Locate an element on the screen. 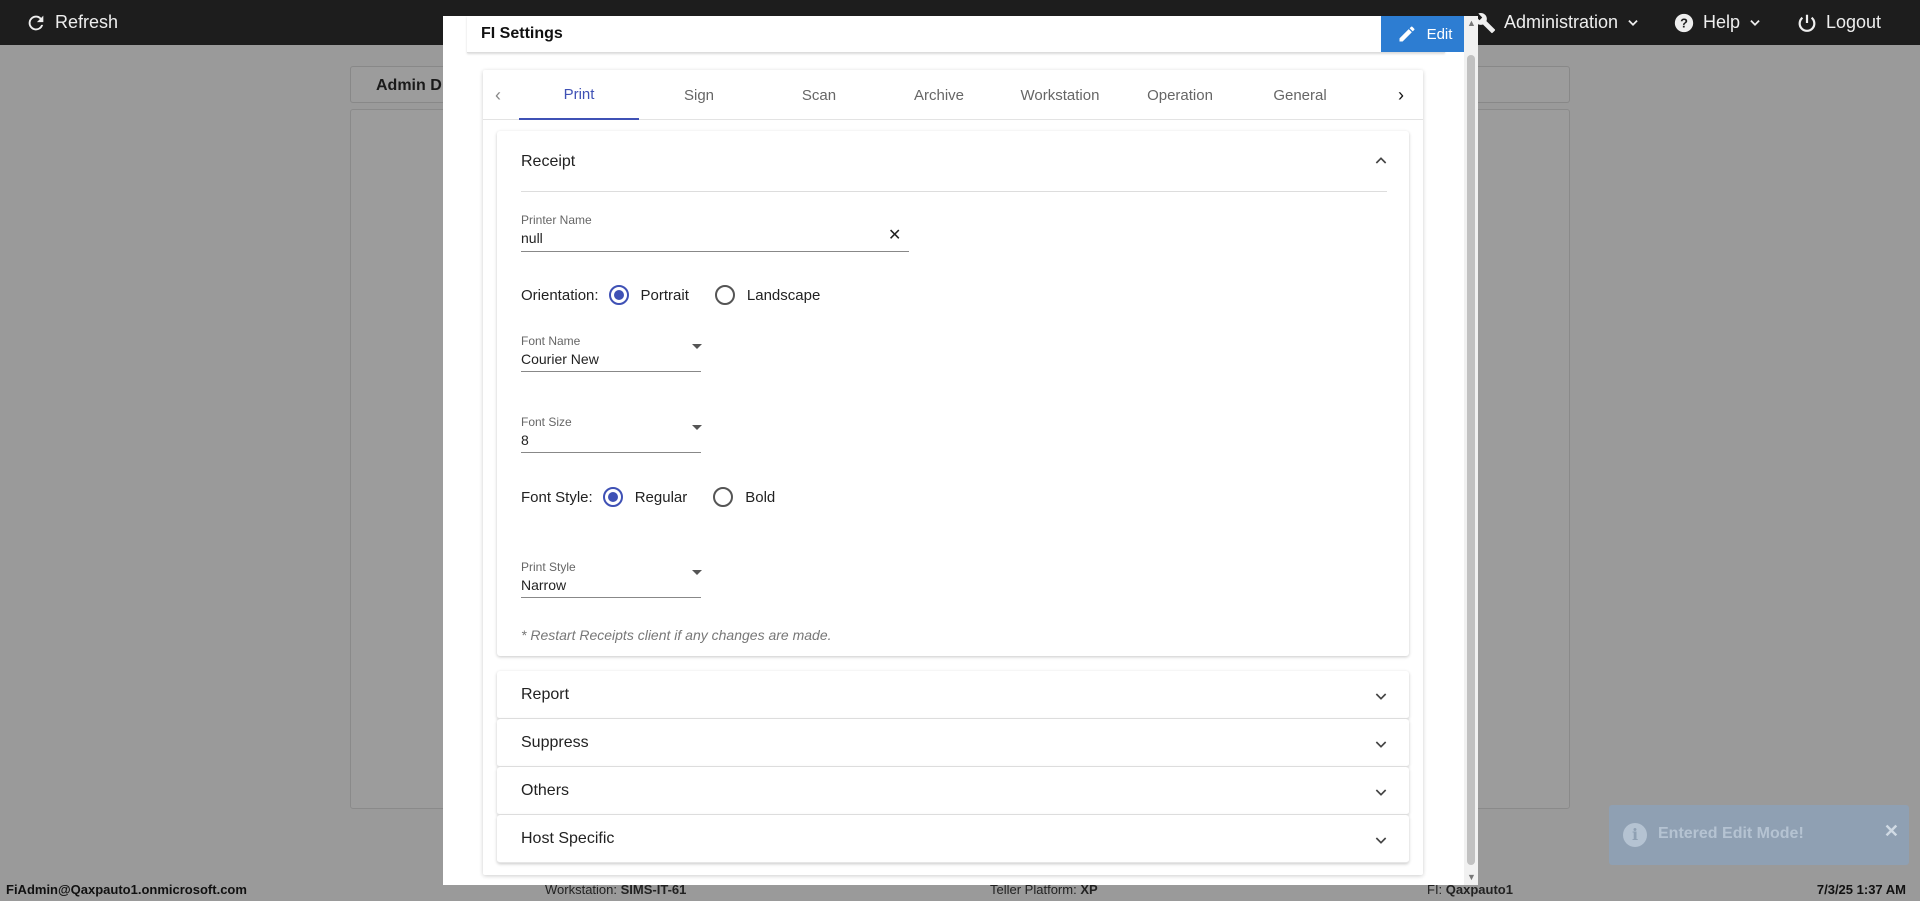 The image size is (1920, 901). landscape-radio is located at coordinates (724, 295).